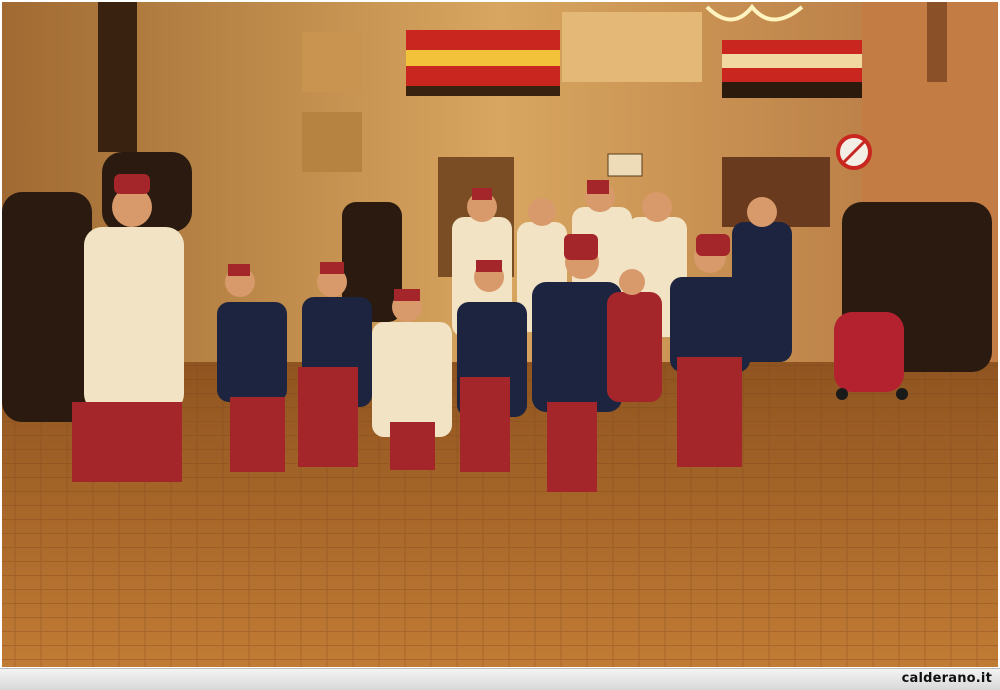  Describe the element at coordinates (946, 678) in the screenshot. I see `site-label: calderano.it` at that location.